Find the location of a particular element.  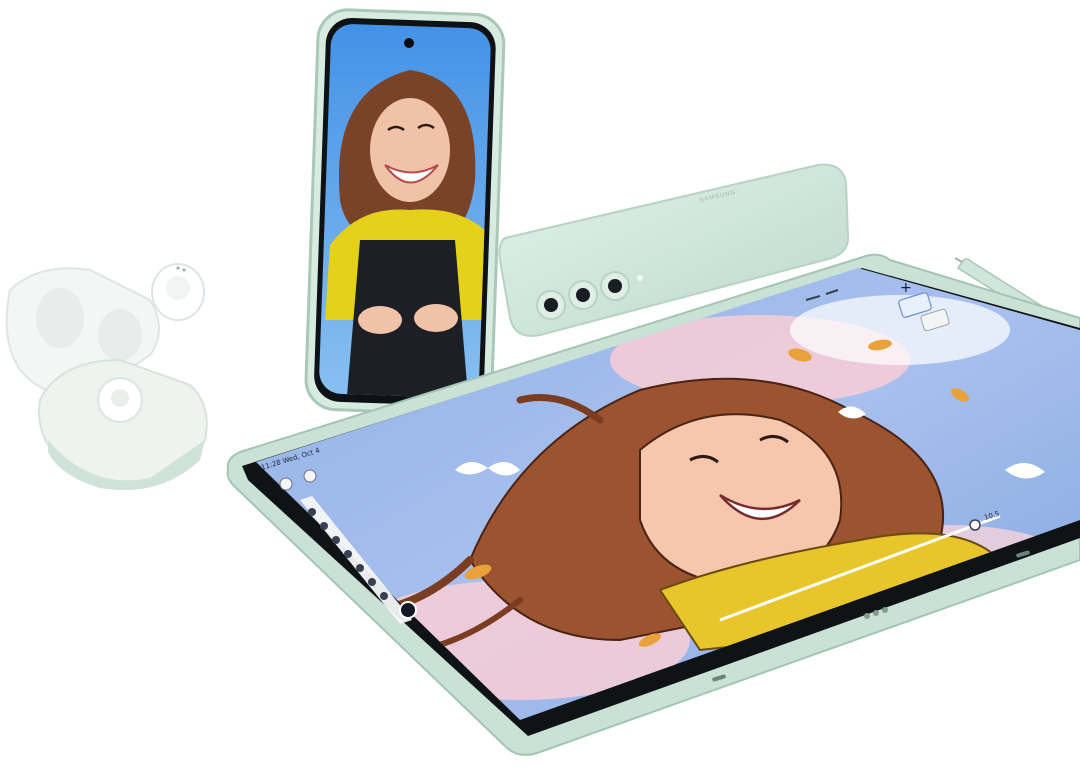

brush-tool-icon is located at coordinates (312, 512).